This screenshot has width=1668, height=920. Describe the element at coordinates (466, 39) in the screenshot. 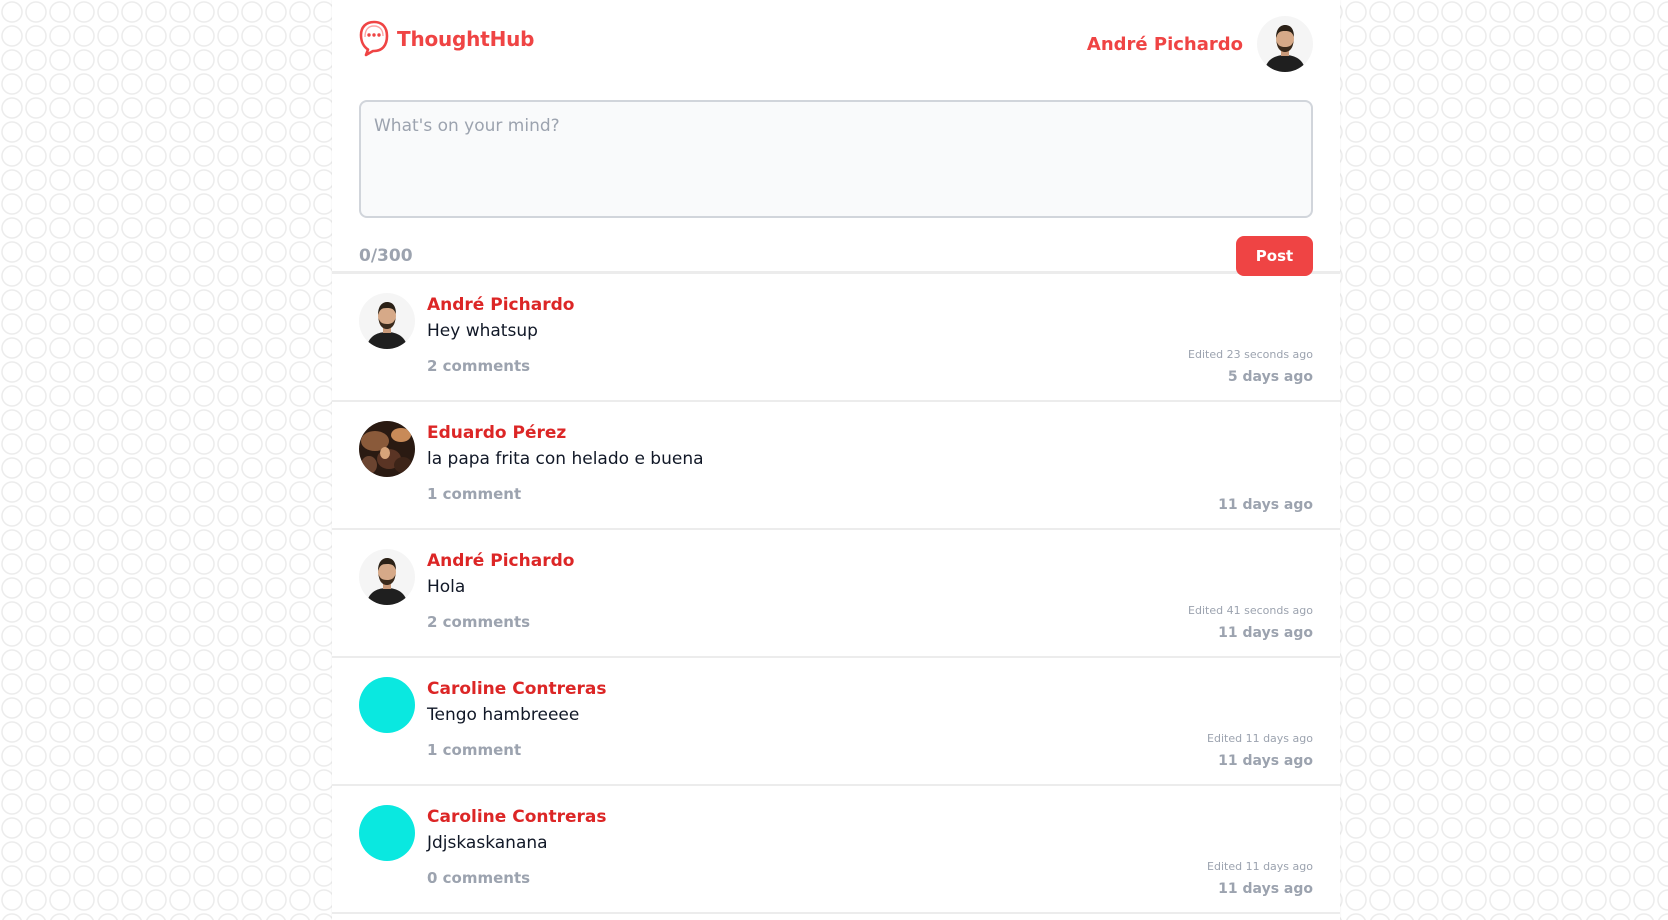

I see `app-name: ThoughtHub` at that location.